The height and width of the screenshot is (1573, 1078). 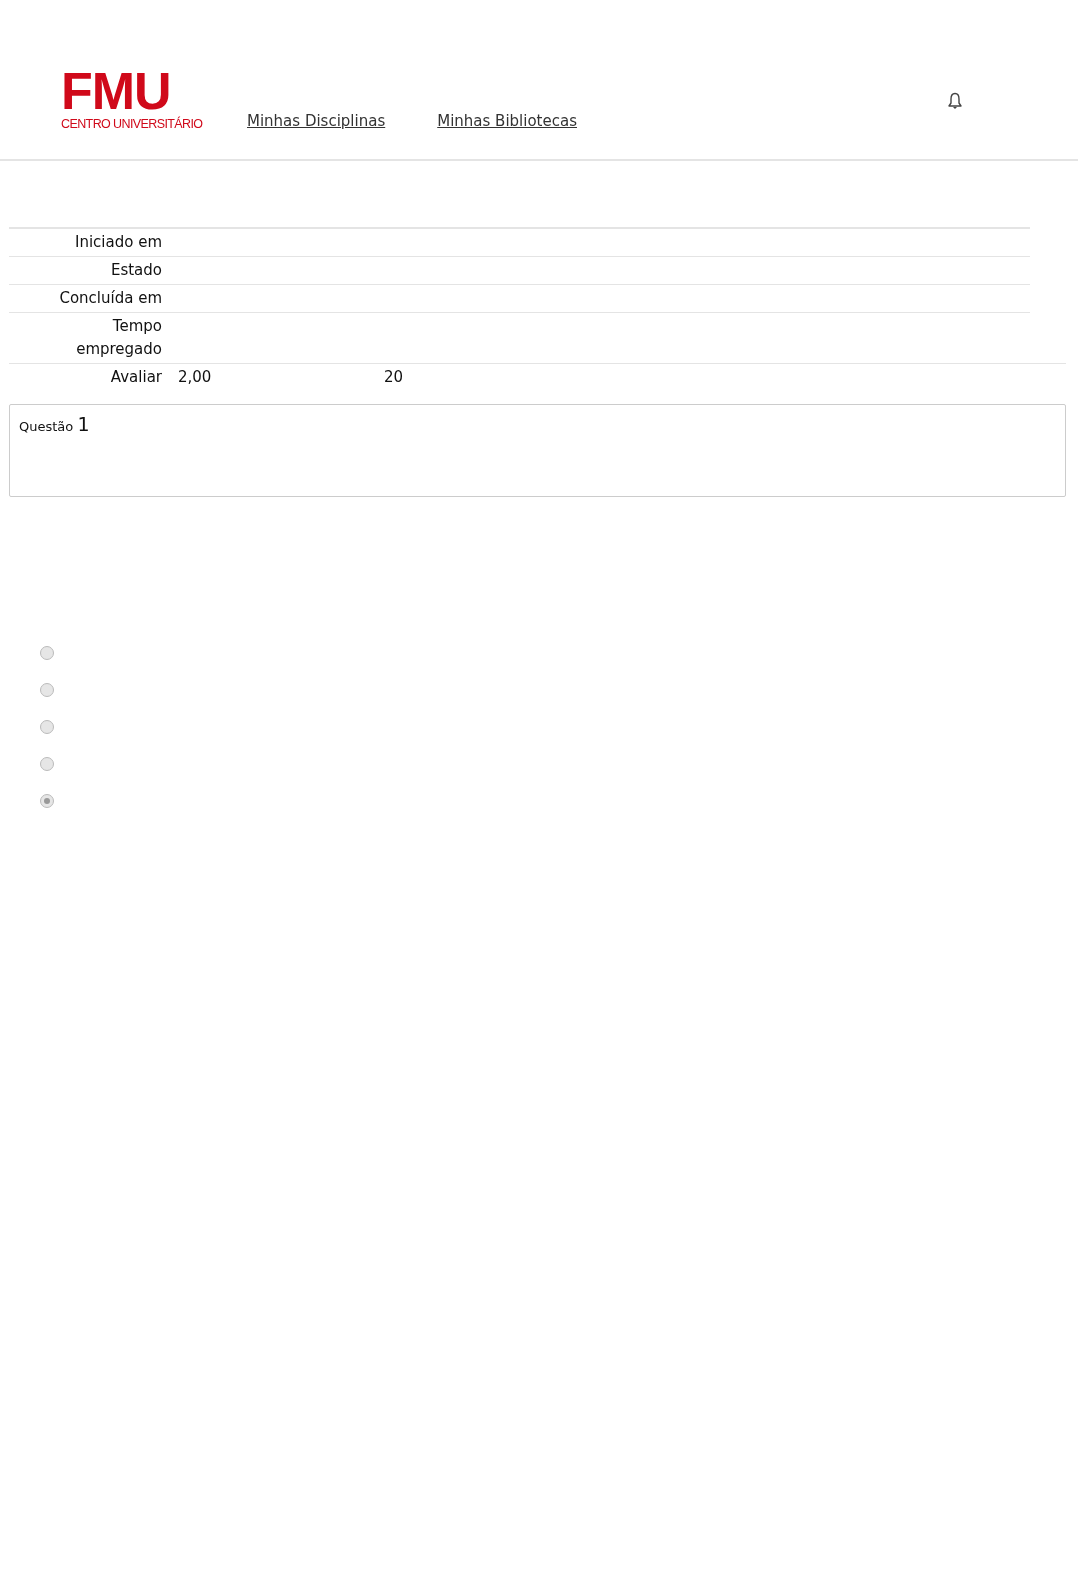 I want to click on summary-label: Avaliar, so click(x=135, y=377).